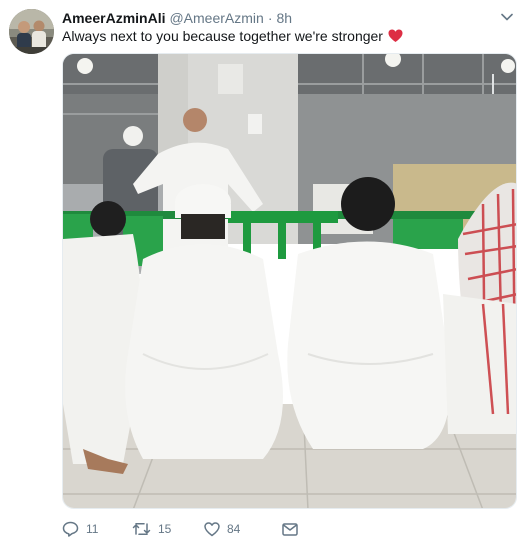 The height and width of the screenshot is (547, 524). Describe the element at coordinates (234, 529) in the screenshot. I see `like-count: 84` at that location.